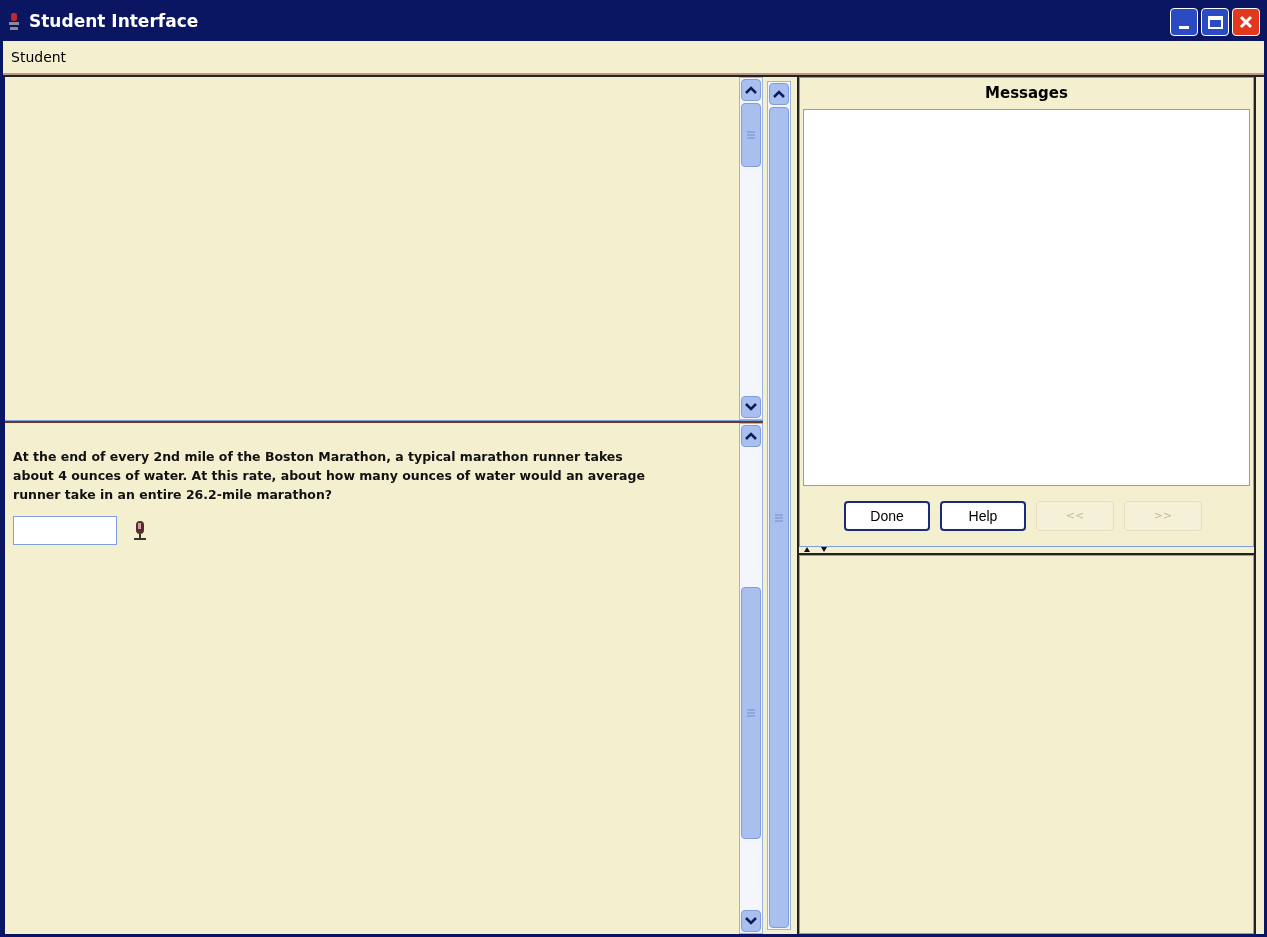 This screenshot has height=937, width=1267. Describe the element at coordinates (140, 530) in the screenshot. I see `microphone-icon` at that location.